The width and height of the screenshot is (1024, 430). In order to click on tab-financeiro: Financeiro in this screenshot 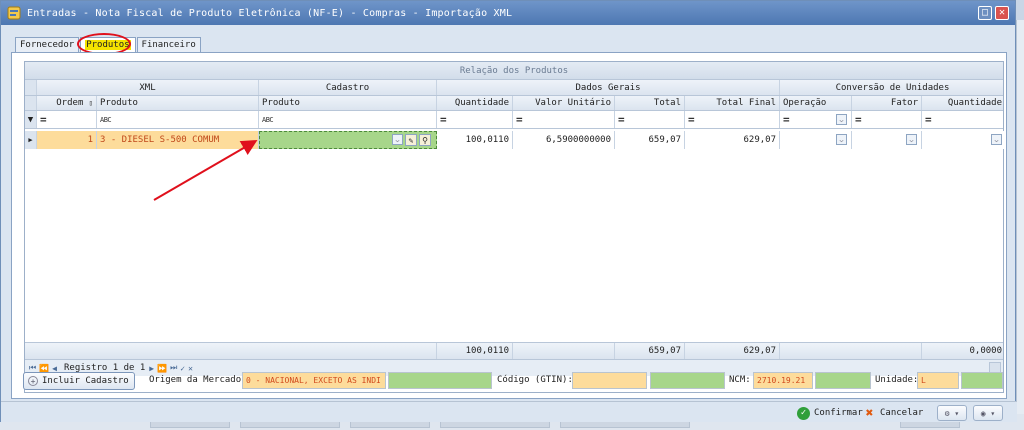, I will do `click(168, 44)`.